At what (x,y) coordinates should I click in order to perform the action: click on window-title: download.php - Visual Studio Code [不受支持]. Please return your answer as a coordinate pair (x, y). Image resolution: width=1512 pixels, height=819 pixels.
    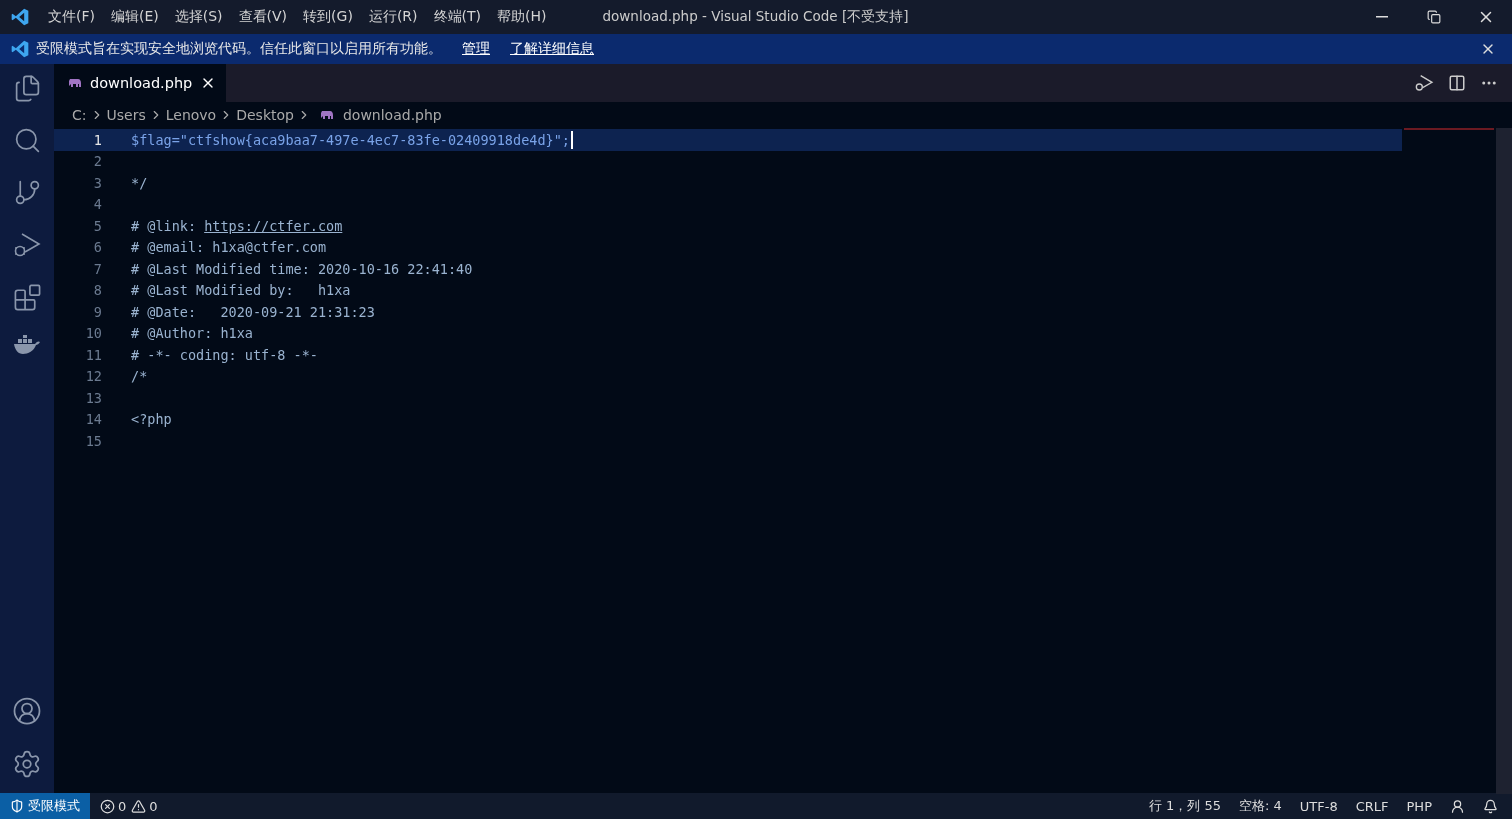
    Looking at the image, I should click on (756, 17).